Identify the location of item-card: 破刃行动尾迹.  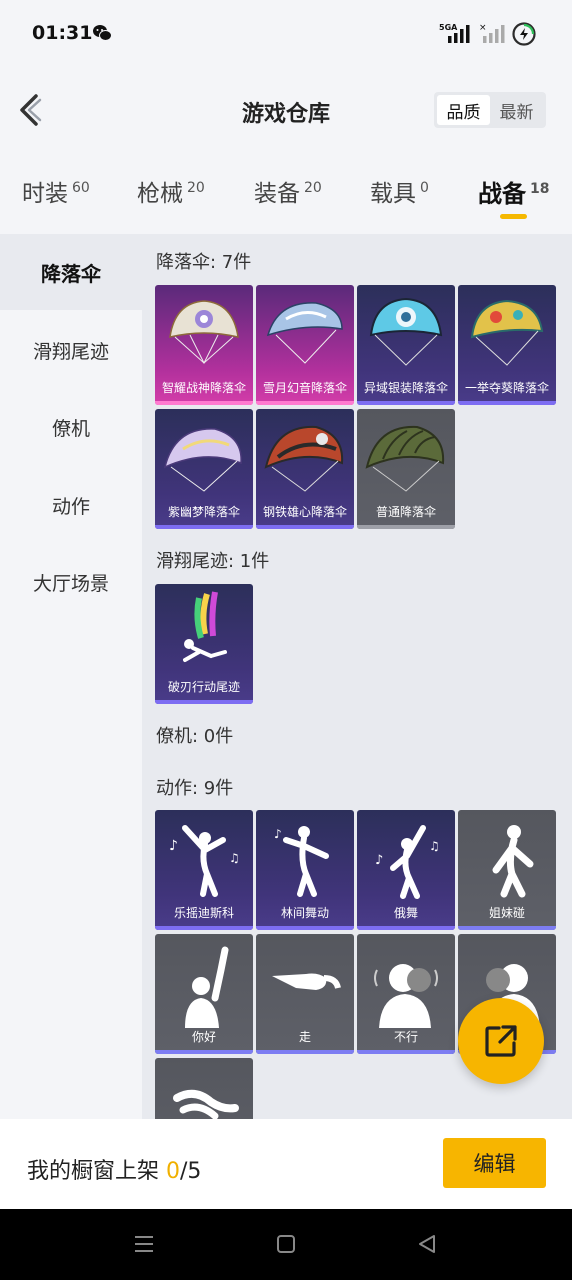
(204, 644).